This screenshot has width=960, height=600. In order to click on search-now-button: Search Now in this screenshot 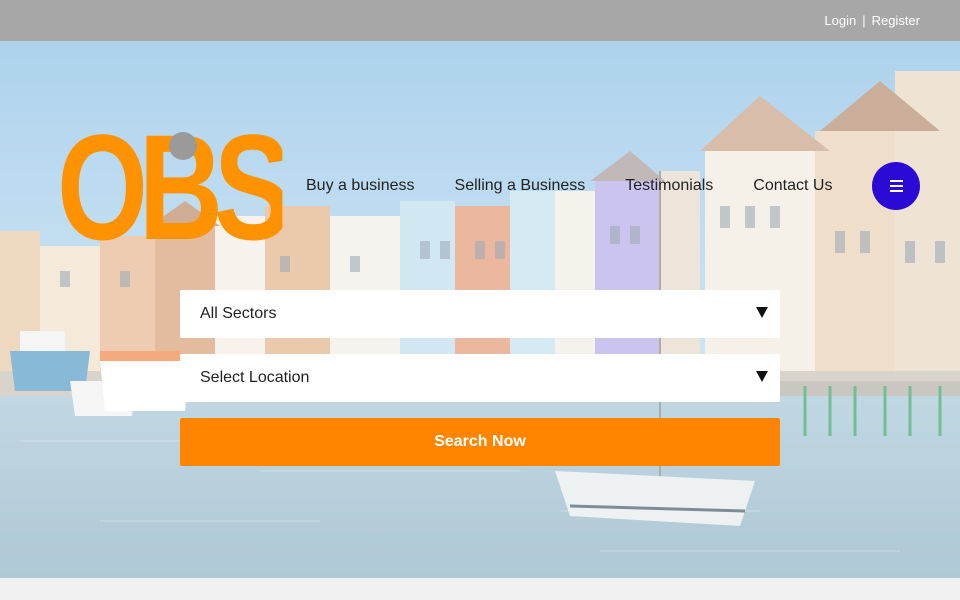, I will do `click(480, 442)`.